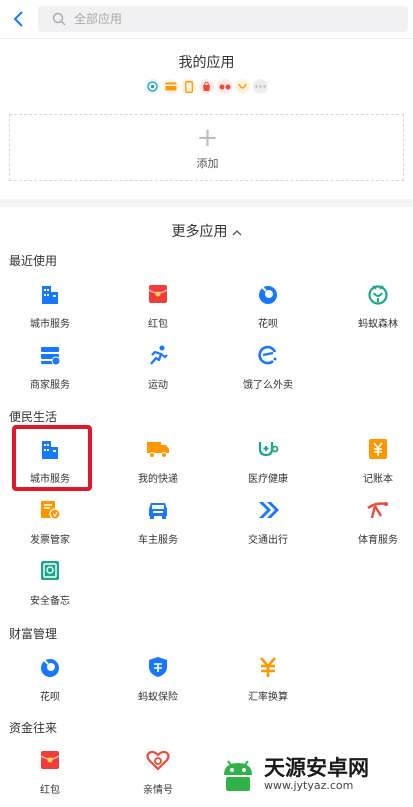 The width and height of the screenshot is (413, 807). I want to click on highlight-box, so click(52, 458).